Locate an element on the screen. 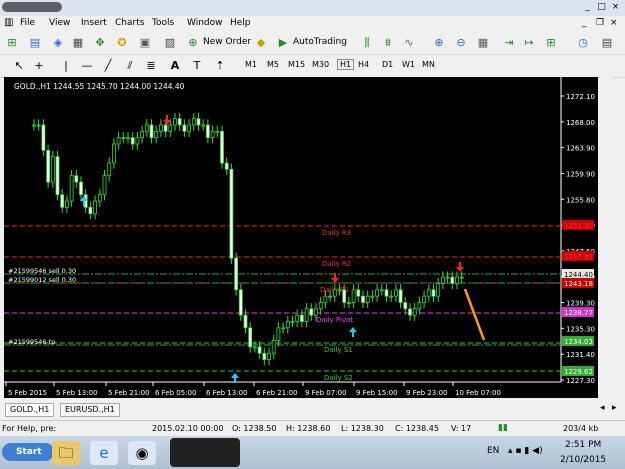 Image resolution: width=625 pixels, height=469 pixels. child-restore-icon: ❐ is located at coordinates (600, 23).